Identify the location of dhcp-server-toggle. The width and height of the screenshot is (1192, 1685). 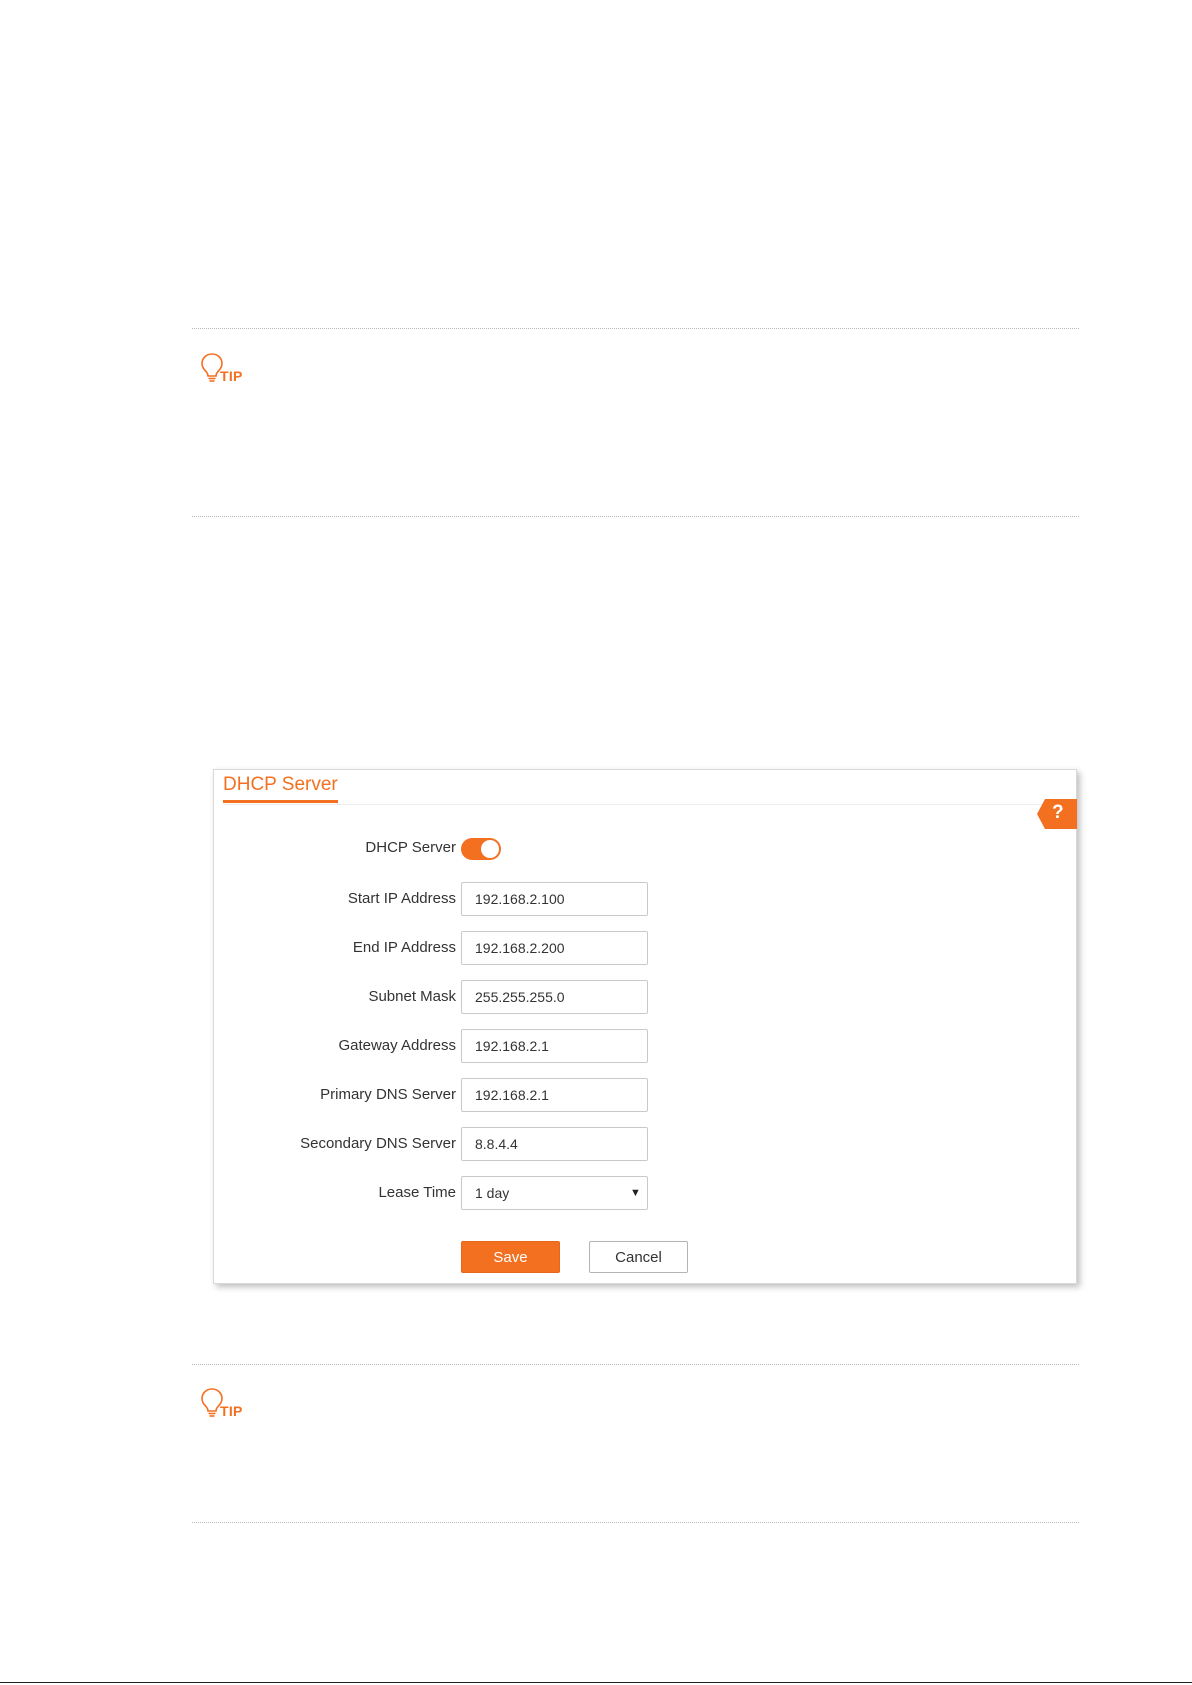
(481, 849).